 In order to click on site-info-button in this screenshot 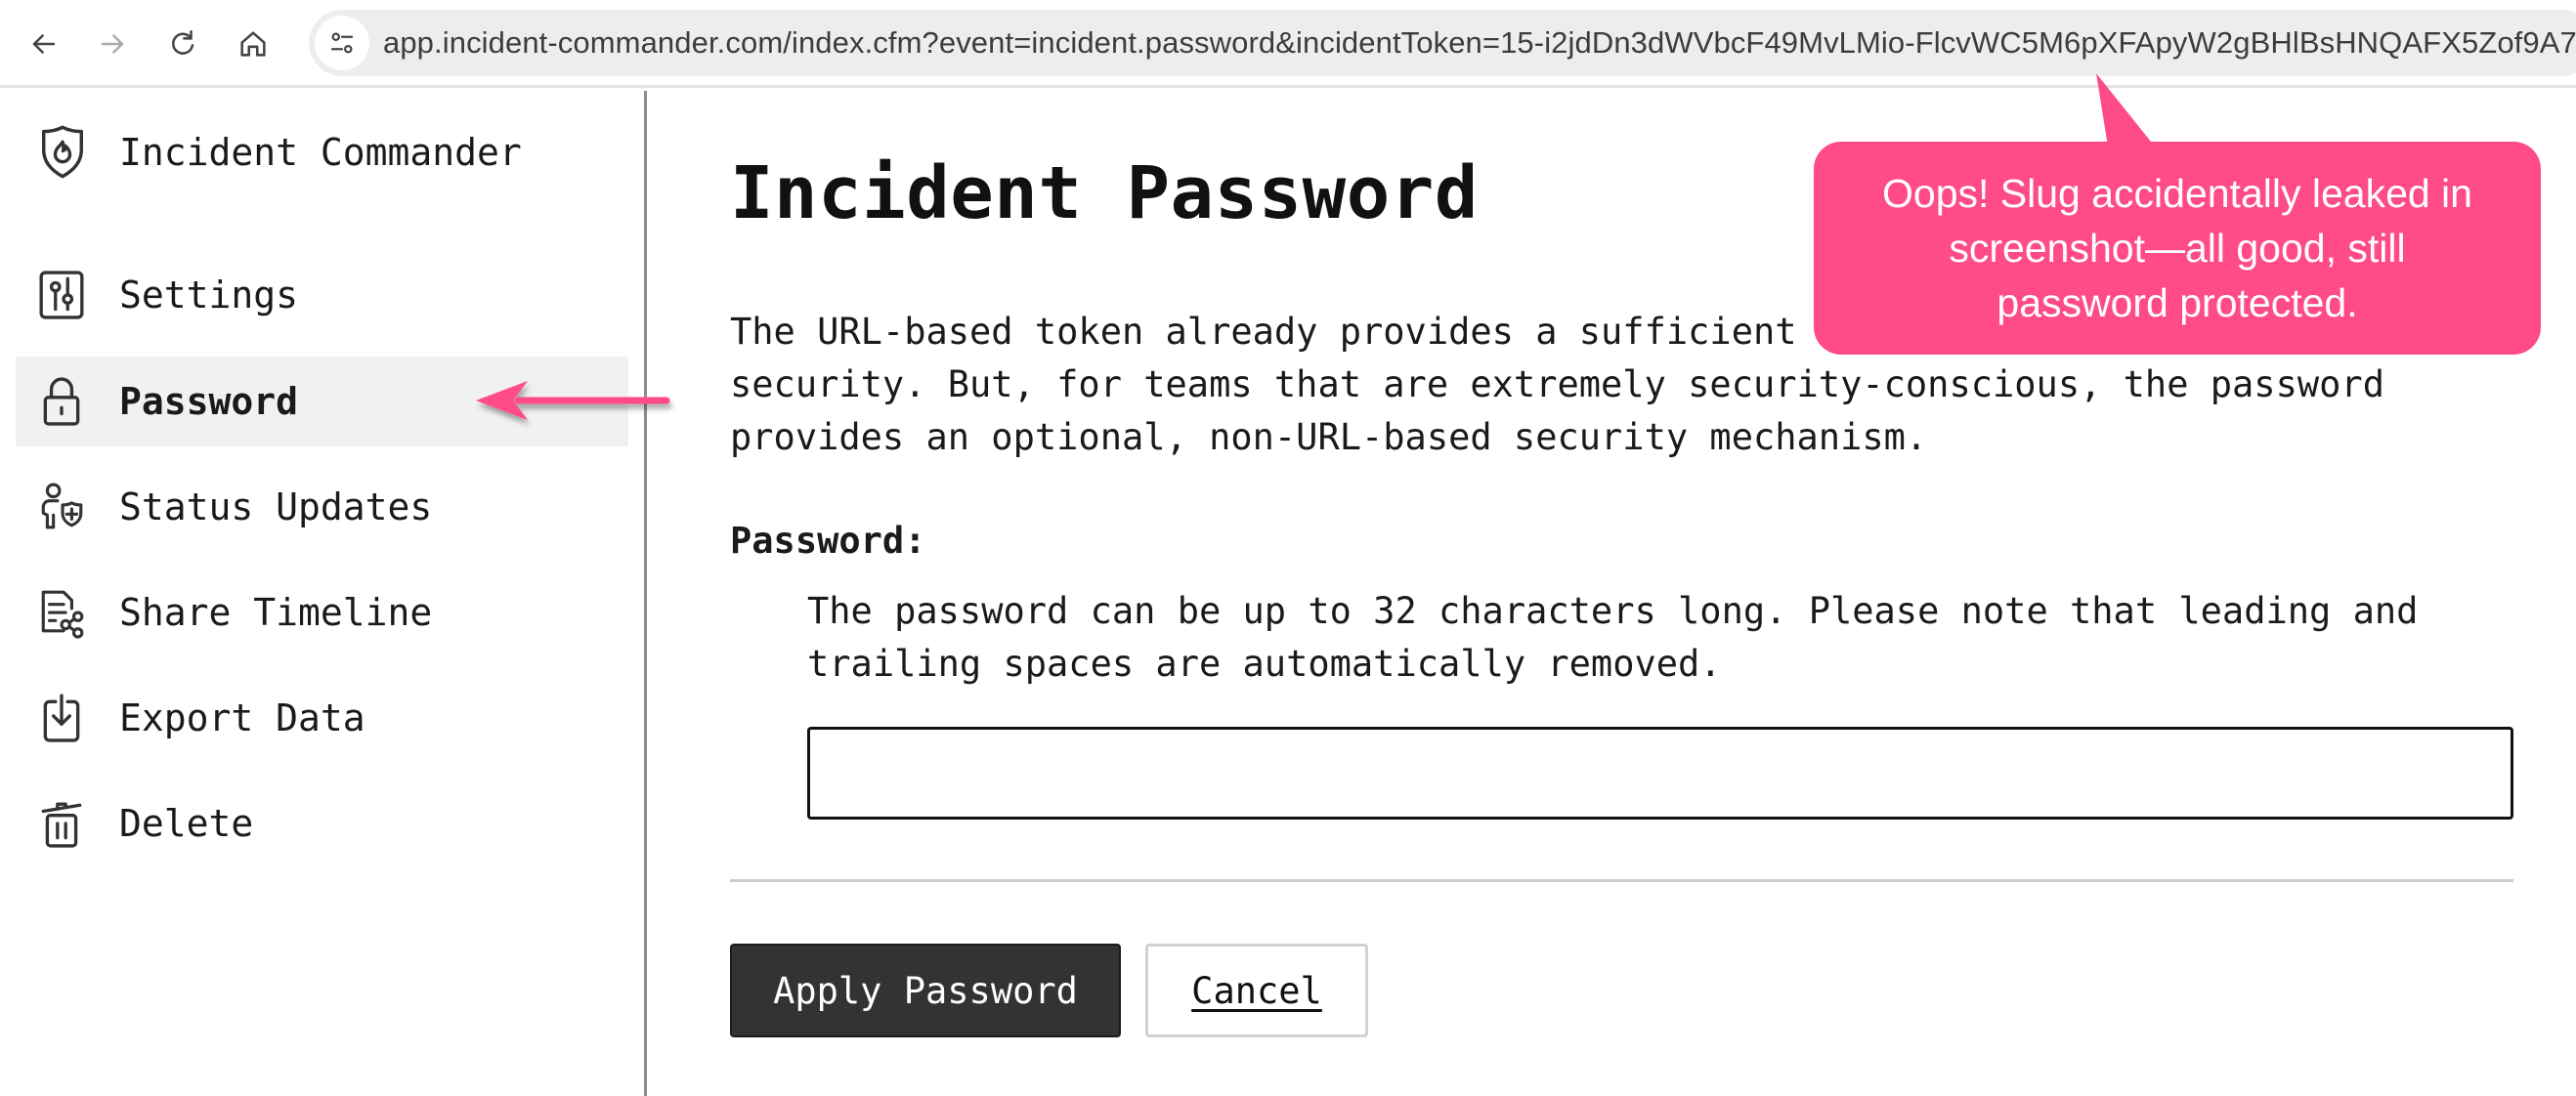, I will do `click(342, 43)`.